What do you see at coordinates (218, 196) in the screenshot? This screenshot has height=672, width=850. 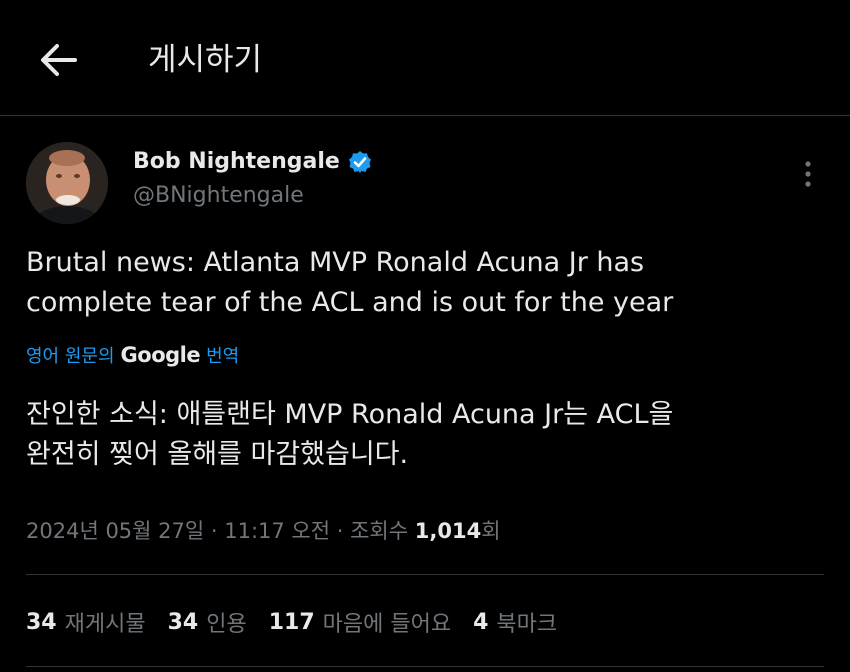 I see `author-handle: @BNightengale` at bounding box center [218, 196].